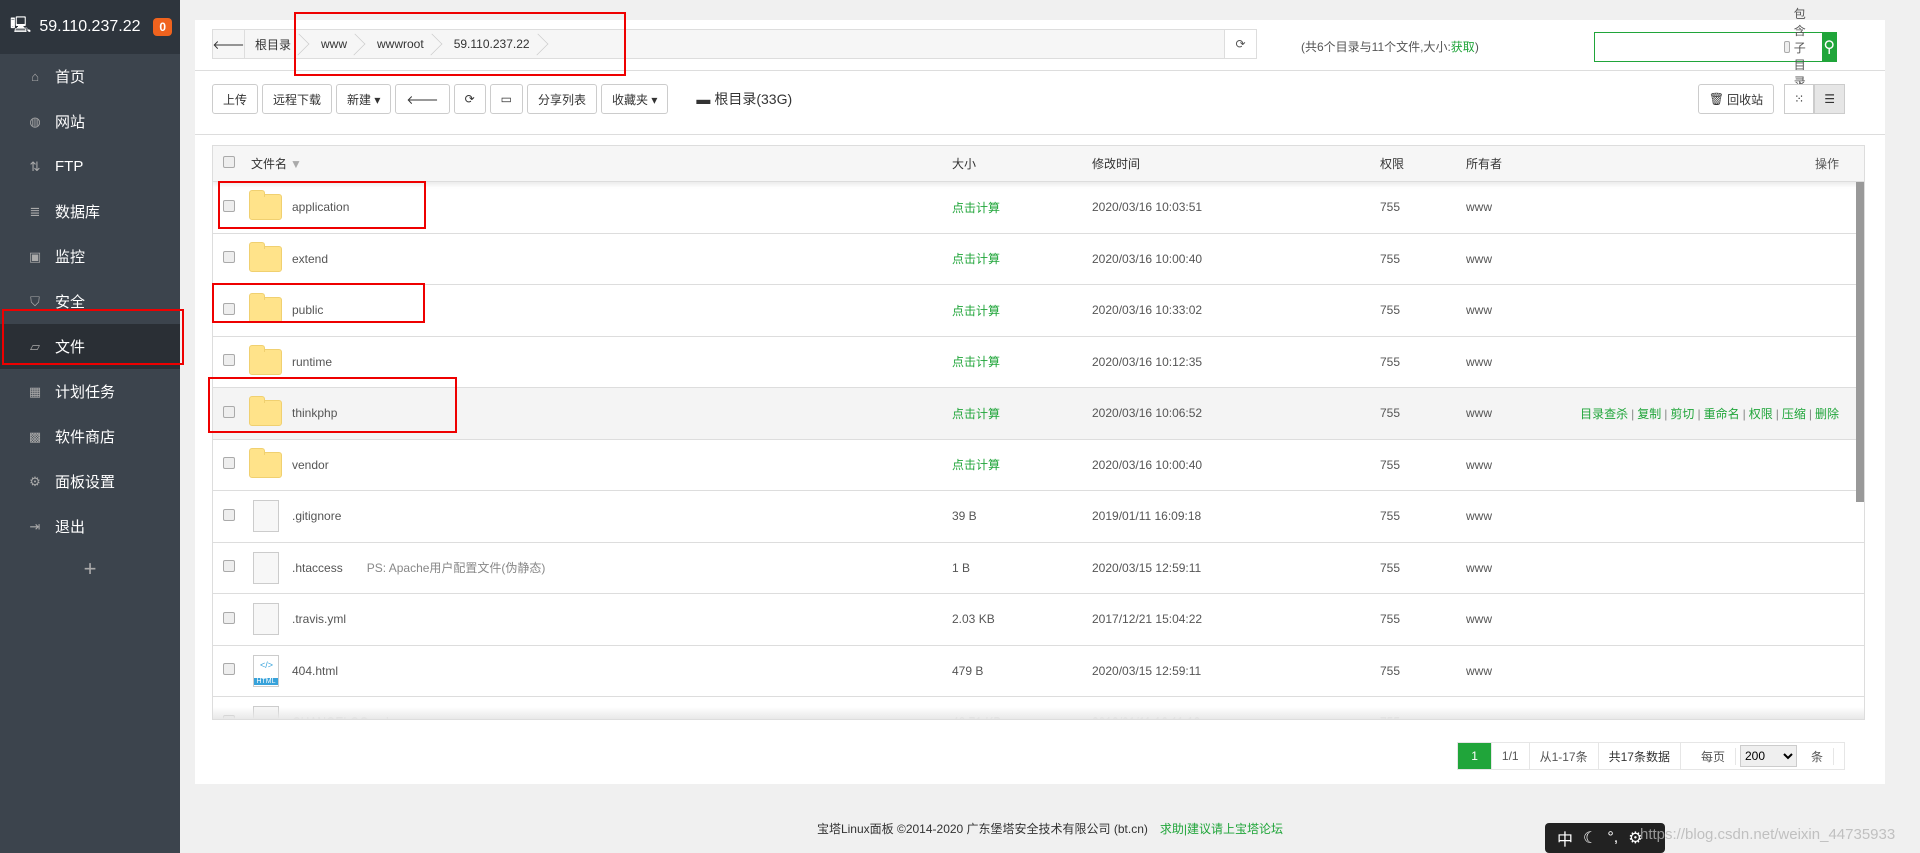 This screenshot has height=853, width=1920. Describe the element at coordinates (90, 436) in the screenshot. I see `sidebar-item-8: ▩ 软件商店` at that location.